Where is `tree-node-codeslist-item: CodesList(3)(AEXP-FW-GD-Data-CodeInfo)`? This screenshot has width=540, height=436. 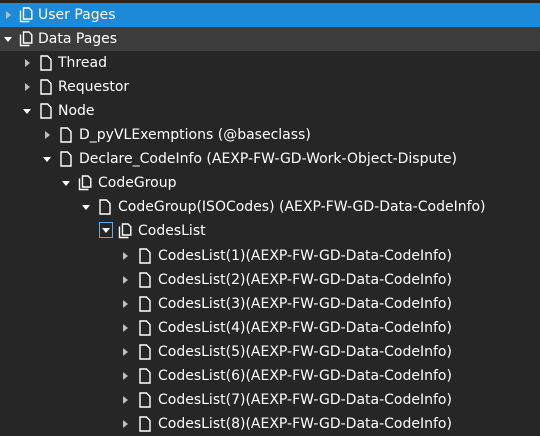
tree-node-codeslist-item: CodesList(3)(AEXP-FW-GD-Data-CodeInfo) is located at coordinates (270, 304).